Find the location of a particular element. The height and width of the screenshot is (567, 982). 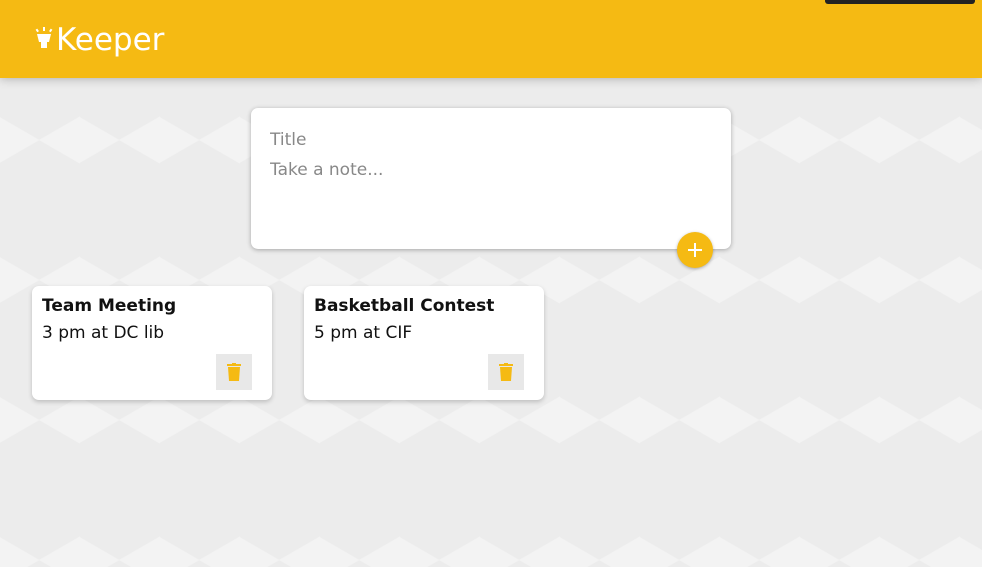

create-note-form is located at coordinates (491, 178).